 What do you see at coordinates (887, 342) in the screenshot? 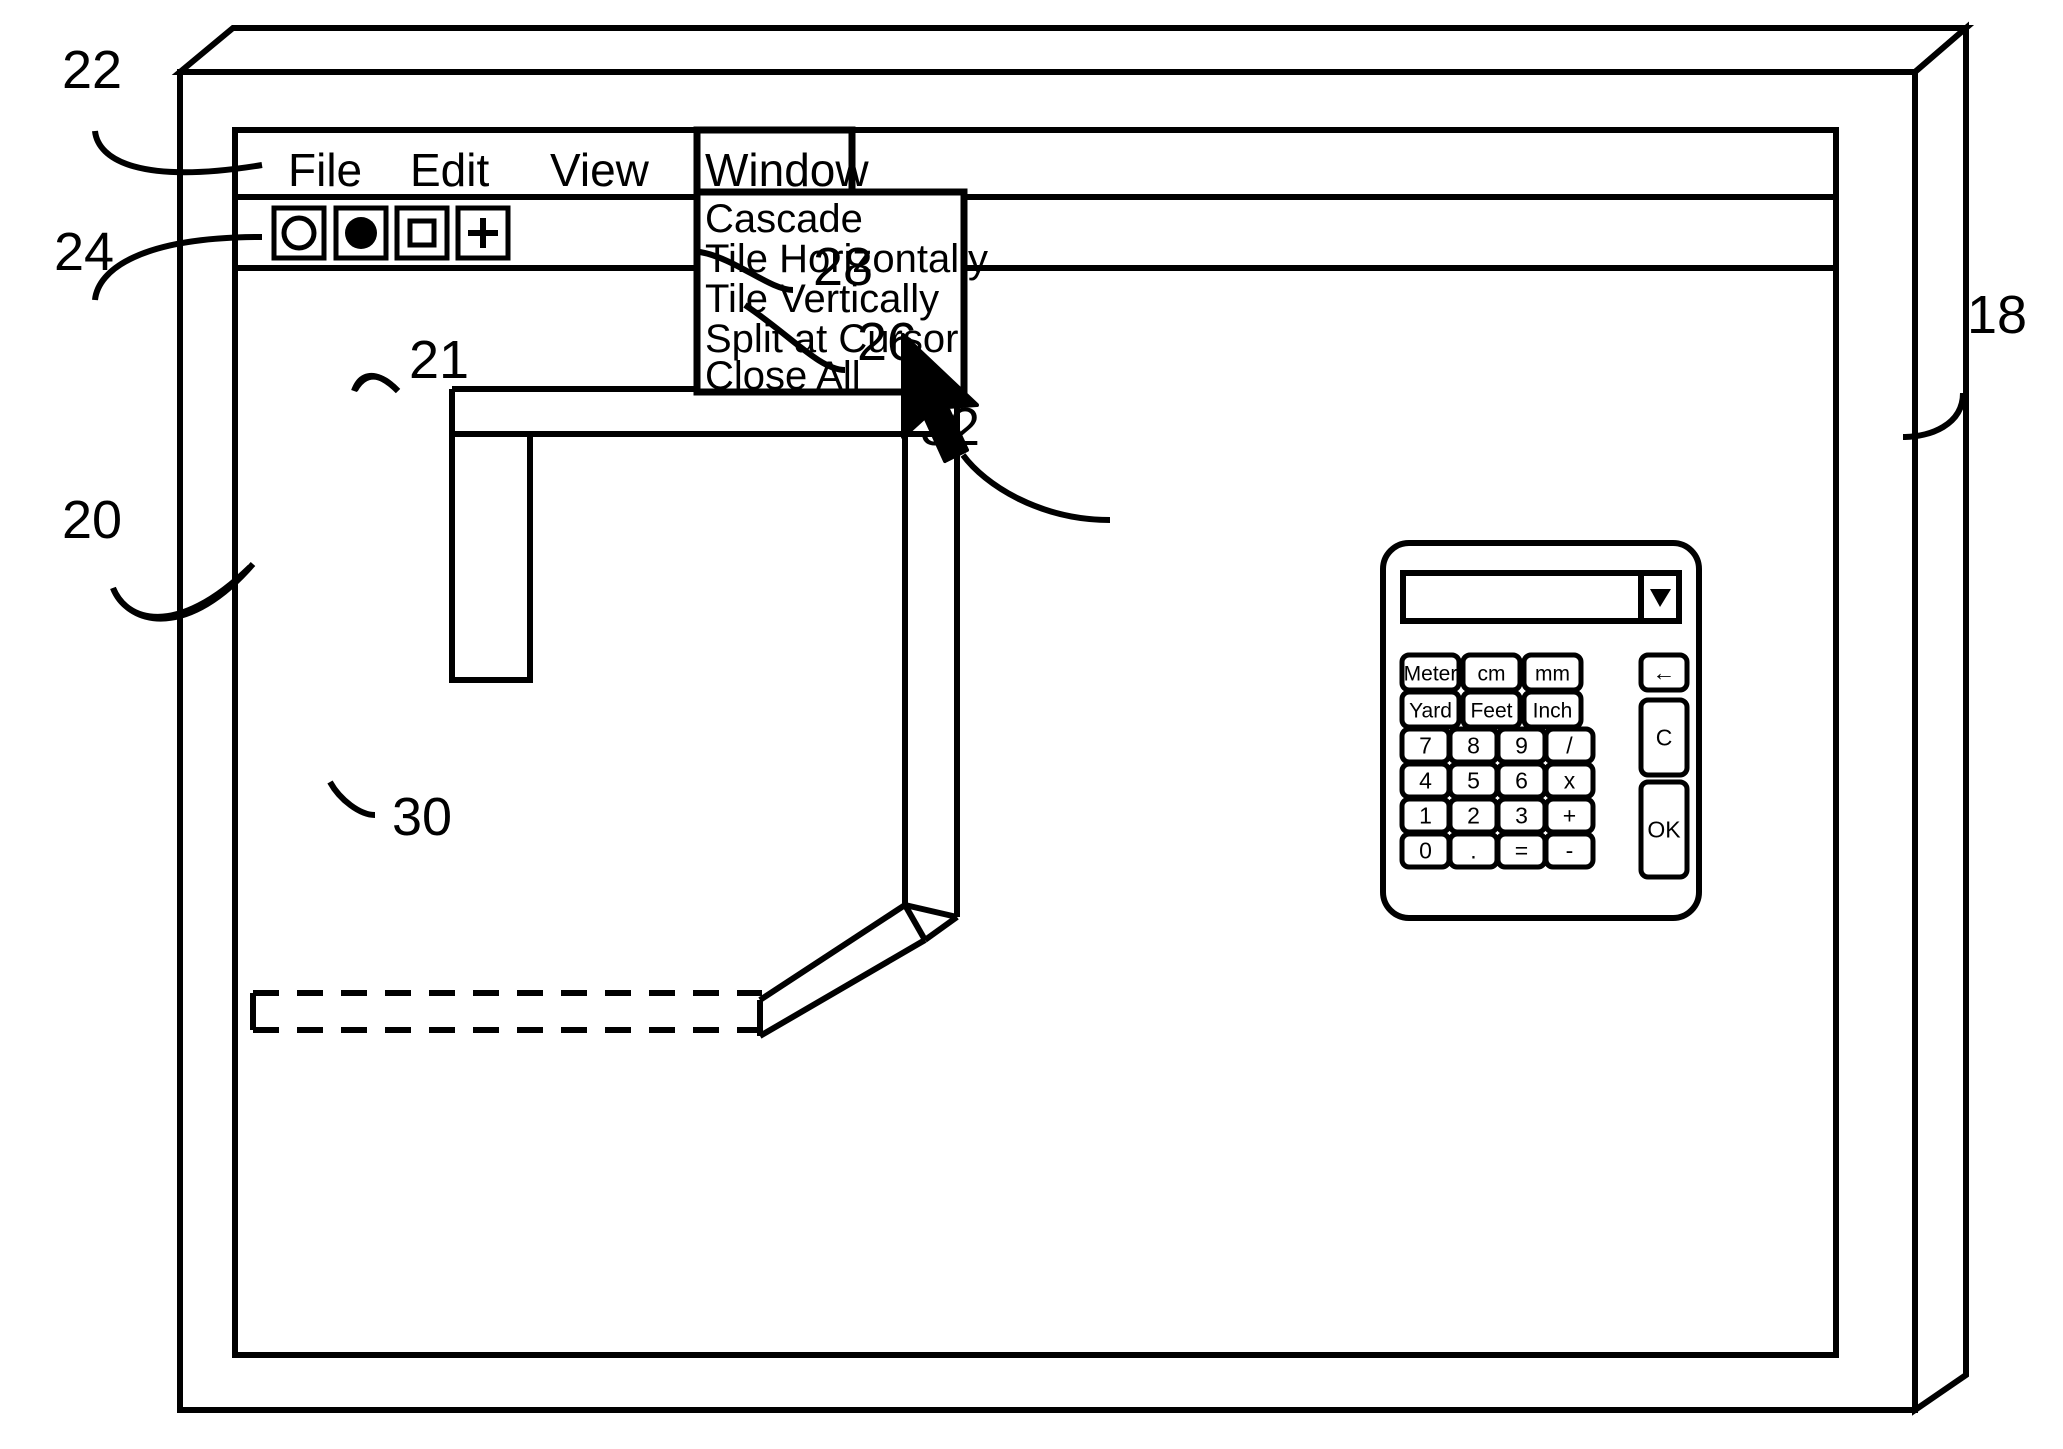
I see `ref-26: 26` at bounding box center [887, 342].